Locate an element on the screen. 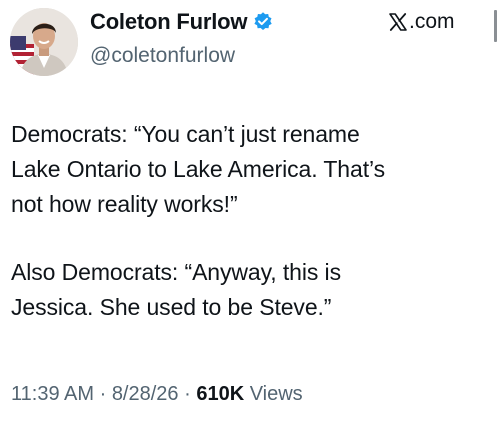  source-label: .com is located at coordinates (421, 22).